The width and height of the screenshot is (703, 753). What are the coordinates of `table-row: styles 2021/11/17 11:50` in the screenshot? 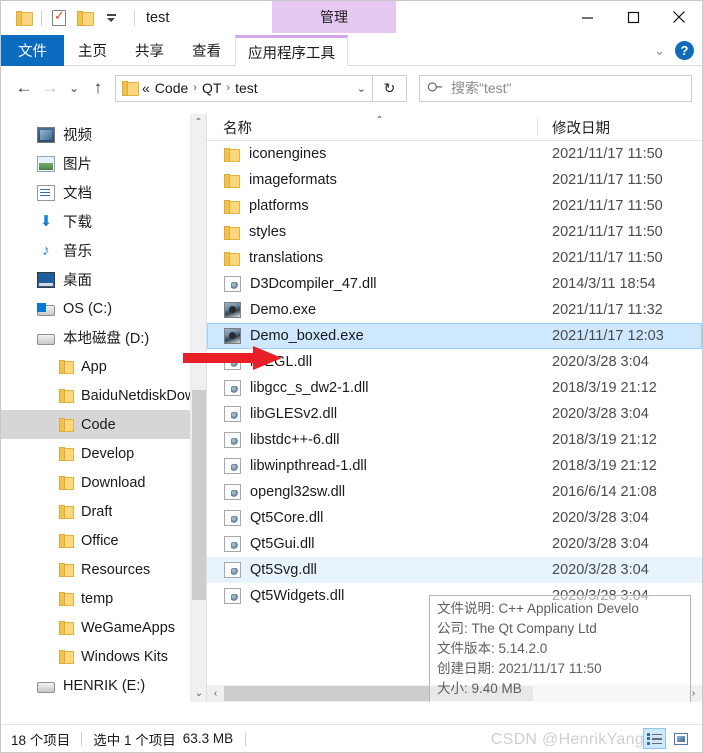 It's located at (454, 232).